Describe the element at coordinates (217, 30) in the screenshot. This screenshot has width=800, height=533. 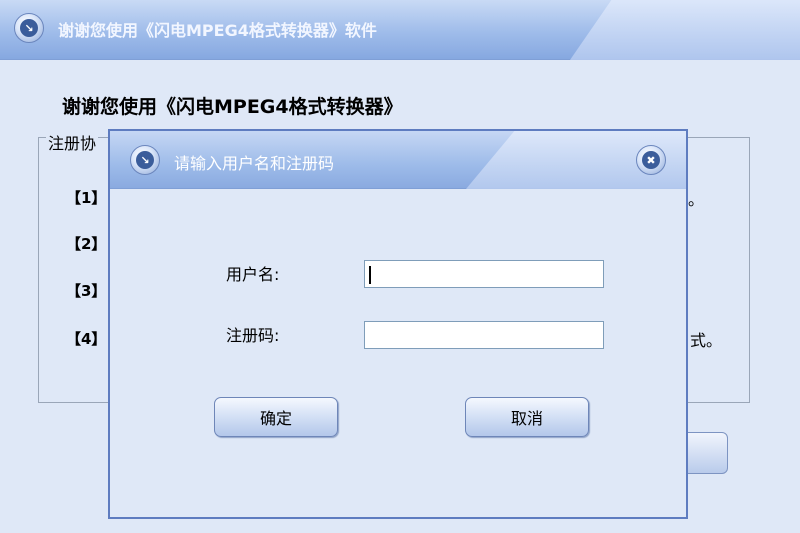
I see `main-window-title: 谢谢您使用《闪电MPEG4格式转换器》软件` at that location.